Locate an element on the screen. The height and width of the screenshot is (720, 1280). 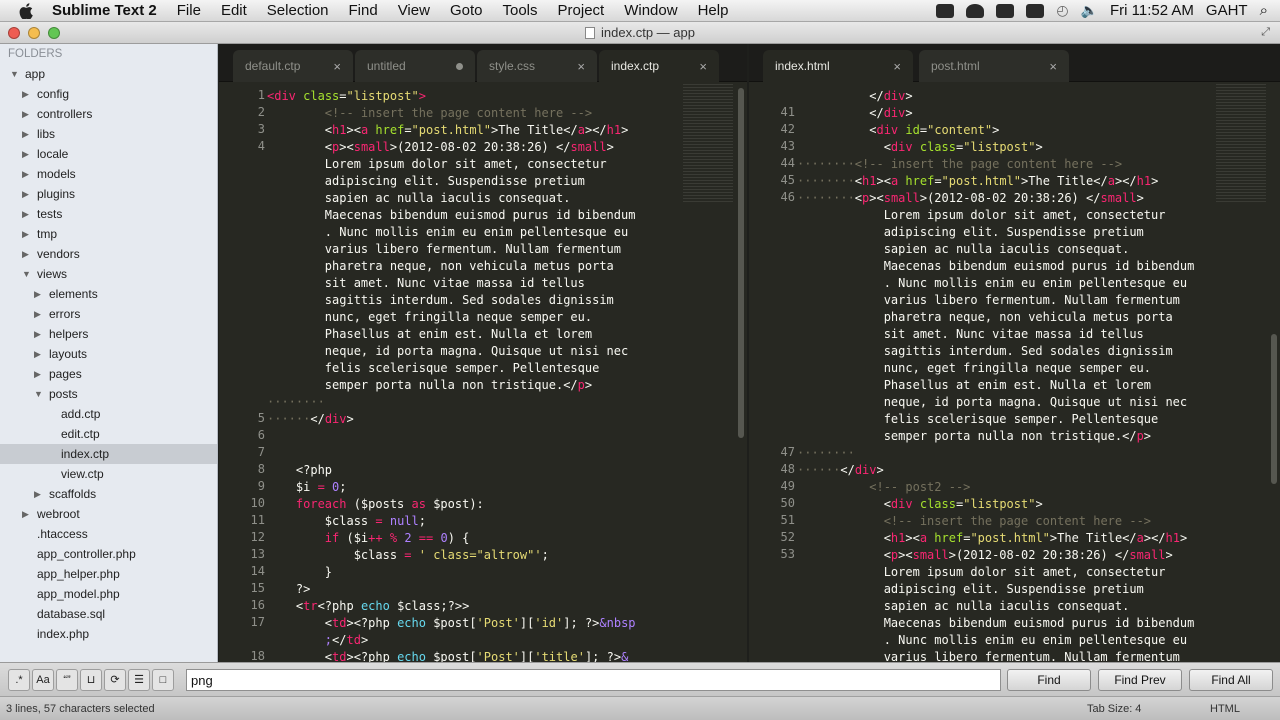
volume-icon: 🔈 is located at coordinates (1089, 10).